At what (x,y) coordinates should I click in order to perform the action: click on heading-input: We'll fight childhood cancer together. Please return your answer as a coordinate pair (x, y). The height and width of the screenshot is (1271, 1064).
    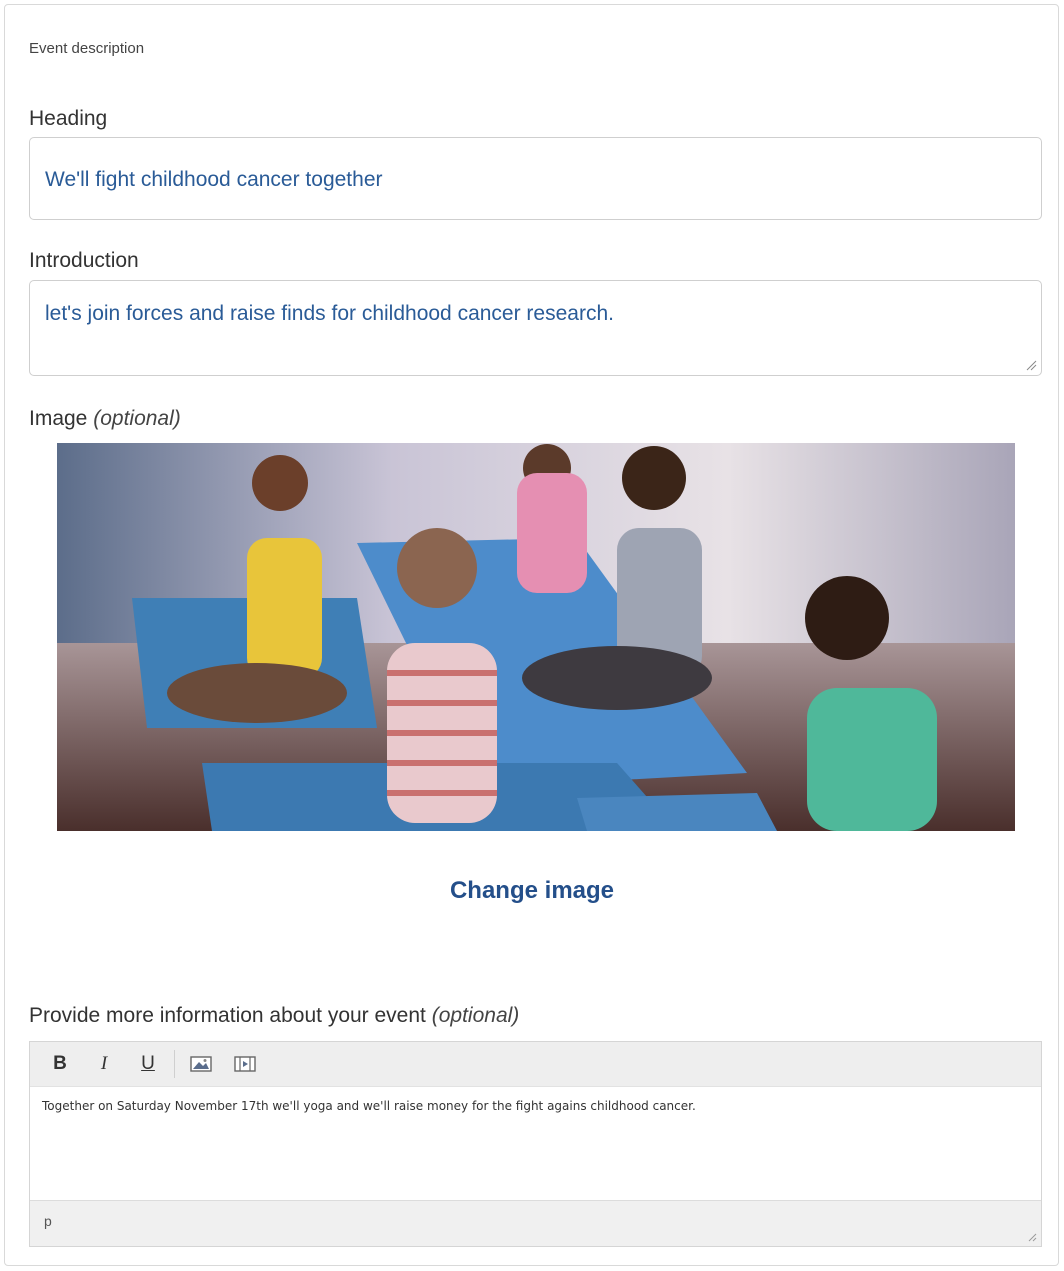
    Looking at the image, I should click on (535, 178).